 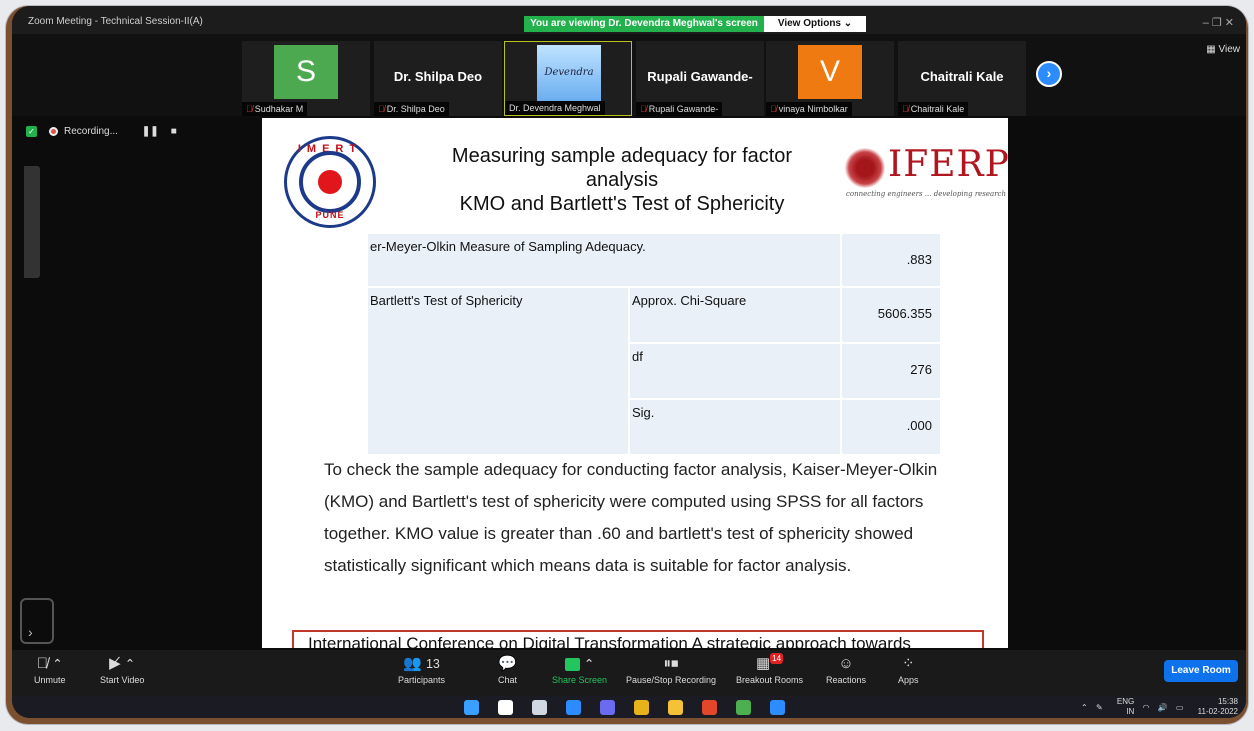 I want to click on participants-button: 👥 13 Participants, so click(x=421, y=669).